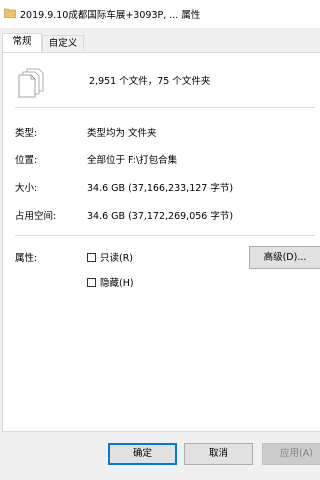 The image size is (320, 480). Describe the element at coordinates (116, 257) in the screenshot. I see `readonly-label: 只读(R)` at that location.